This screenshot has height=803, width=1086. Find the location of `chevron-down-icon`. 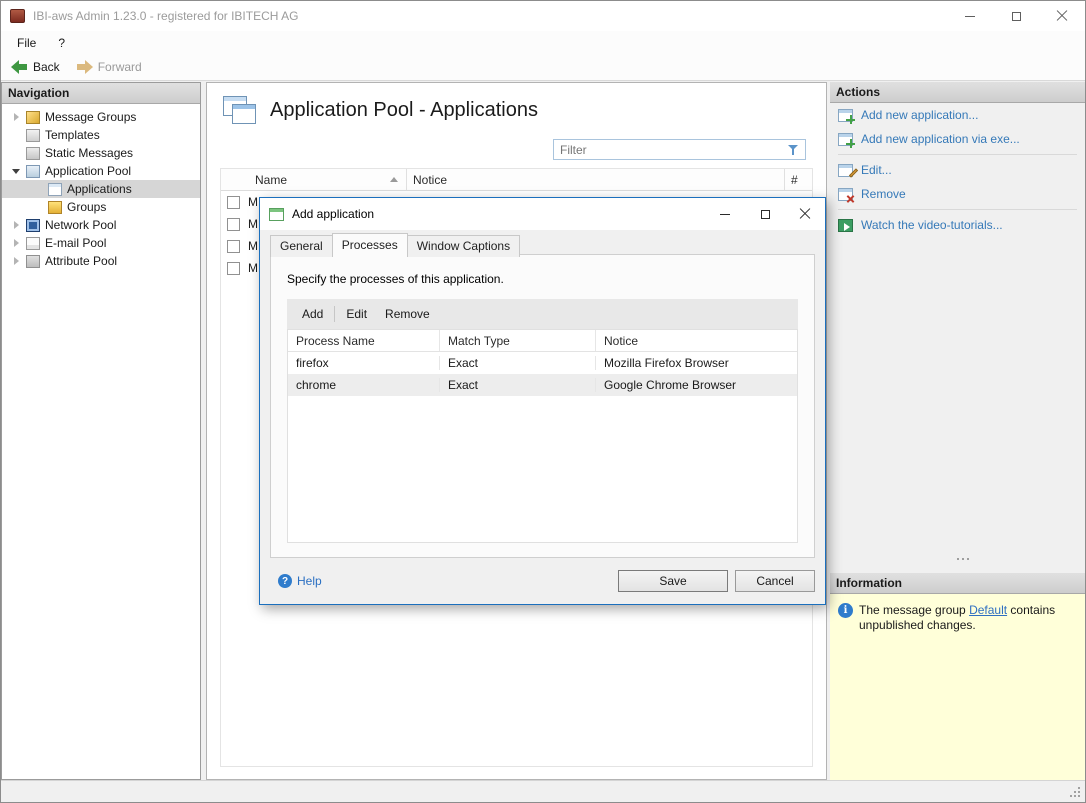

chevron-down-icon is located at coordinates (16, 171).